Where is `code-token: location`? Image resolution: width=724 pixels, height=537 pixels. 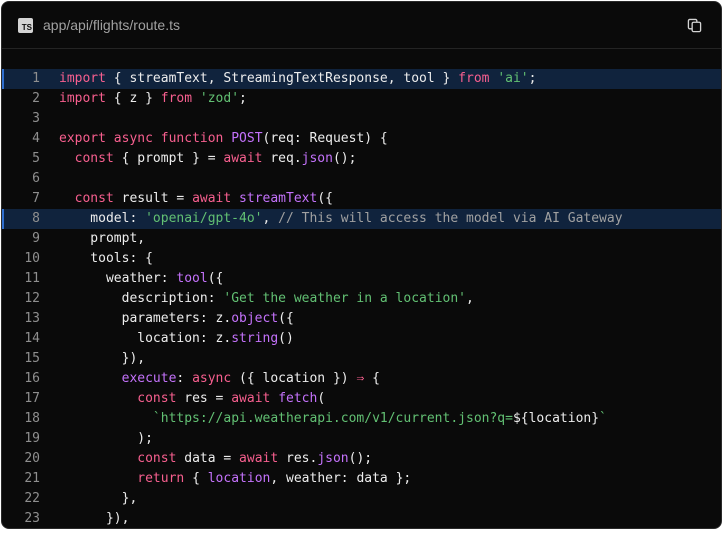 code-token: location is located at coordinates (239, 478).